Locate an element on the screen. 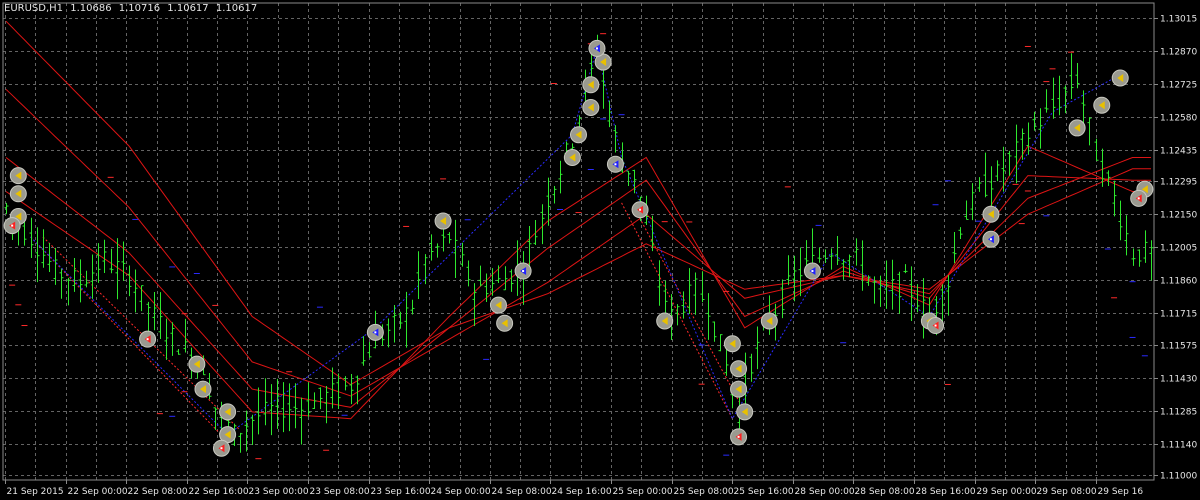  y-tick-label: 1.11140 is located at coordinates (1178, 446).